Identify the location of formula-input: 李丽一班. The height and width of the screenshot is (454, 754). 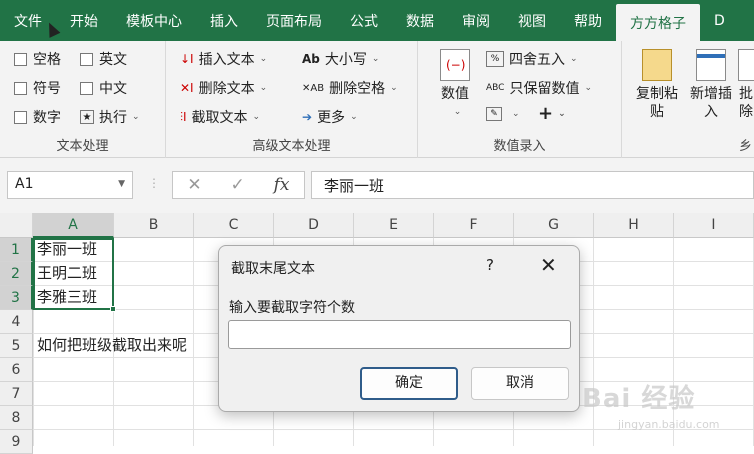
(532, 185).